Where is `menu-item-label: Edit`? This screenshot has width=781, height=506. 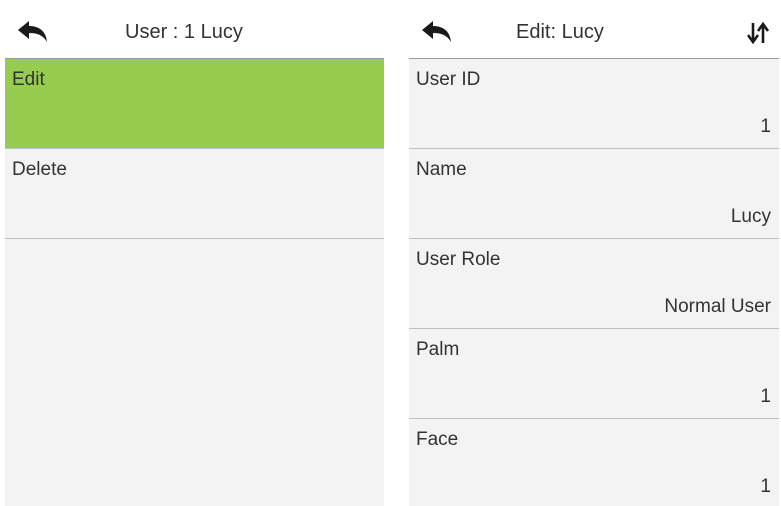 menu-item-label: Edit is located at coordinates (28, 79).